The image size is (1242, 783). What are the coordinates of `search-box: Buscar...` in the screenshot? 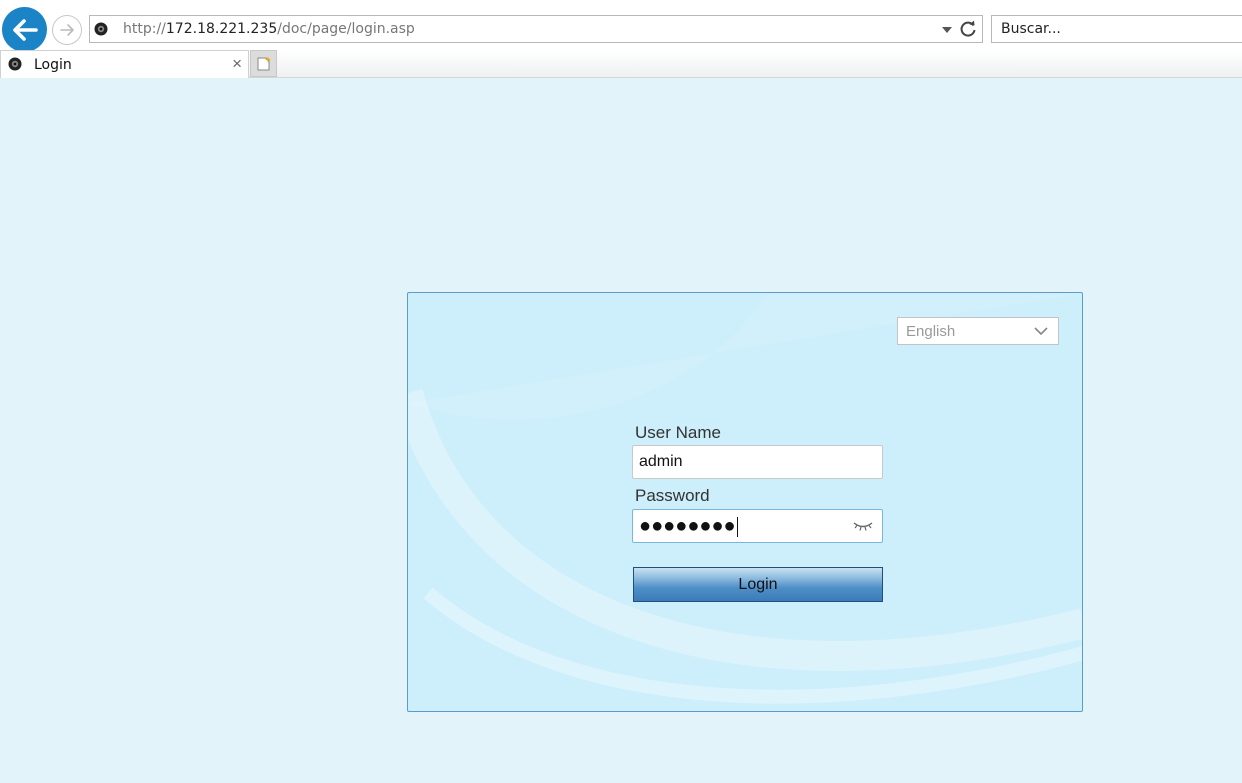 It's located at (1116, 29).